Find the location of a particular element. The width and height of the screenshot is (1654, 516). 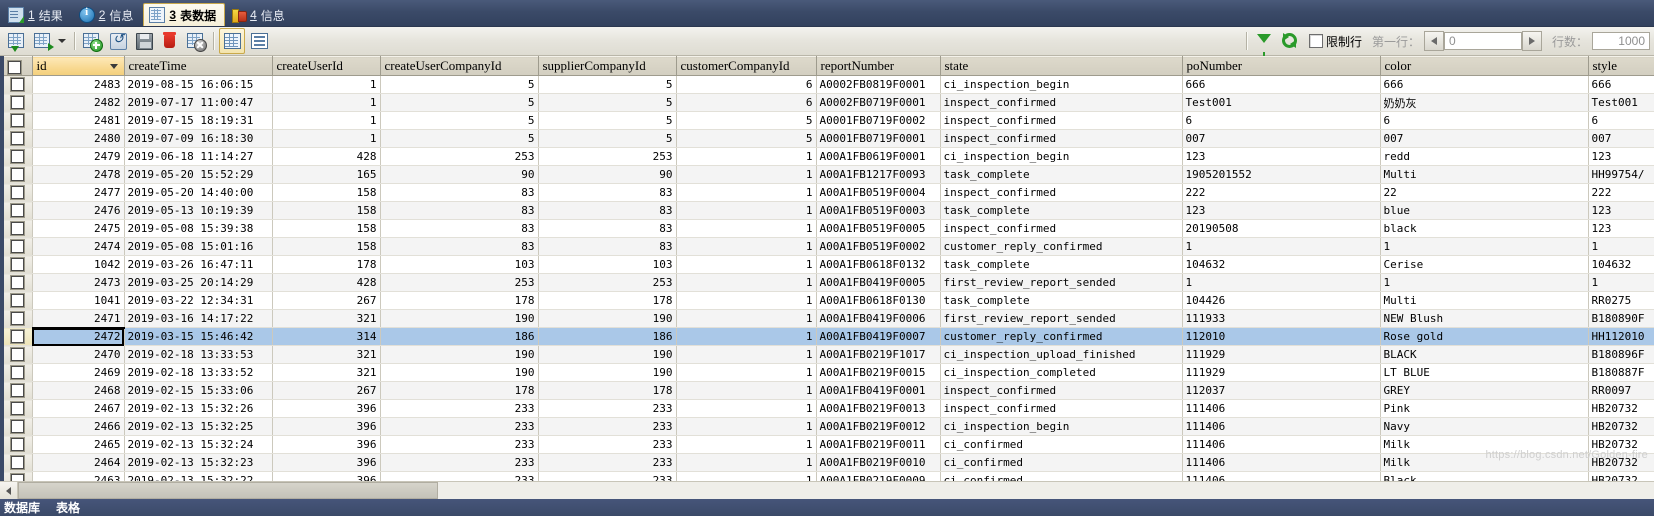

cell-style: HB20732 is located at coordinates (1621, 462).